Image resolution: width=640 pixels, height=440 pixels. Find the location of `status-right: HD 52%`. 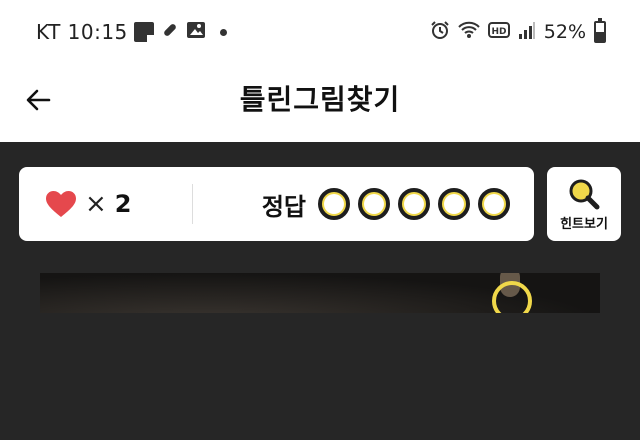

status-right: HD 52% is located at coordinates (518, 32).